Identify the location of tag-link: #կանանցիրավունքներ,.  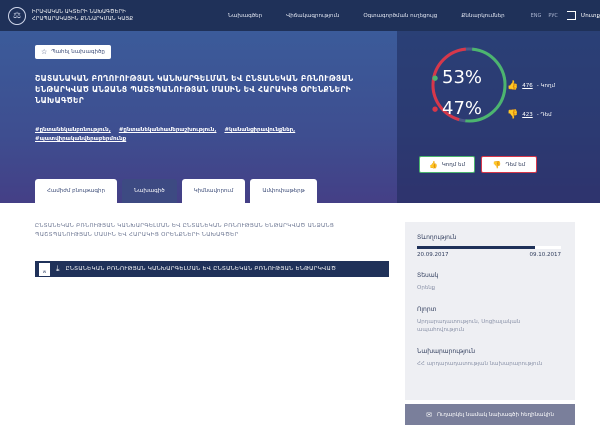
(259, 130).